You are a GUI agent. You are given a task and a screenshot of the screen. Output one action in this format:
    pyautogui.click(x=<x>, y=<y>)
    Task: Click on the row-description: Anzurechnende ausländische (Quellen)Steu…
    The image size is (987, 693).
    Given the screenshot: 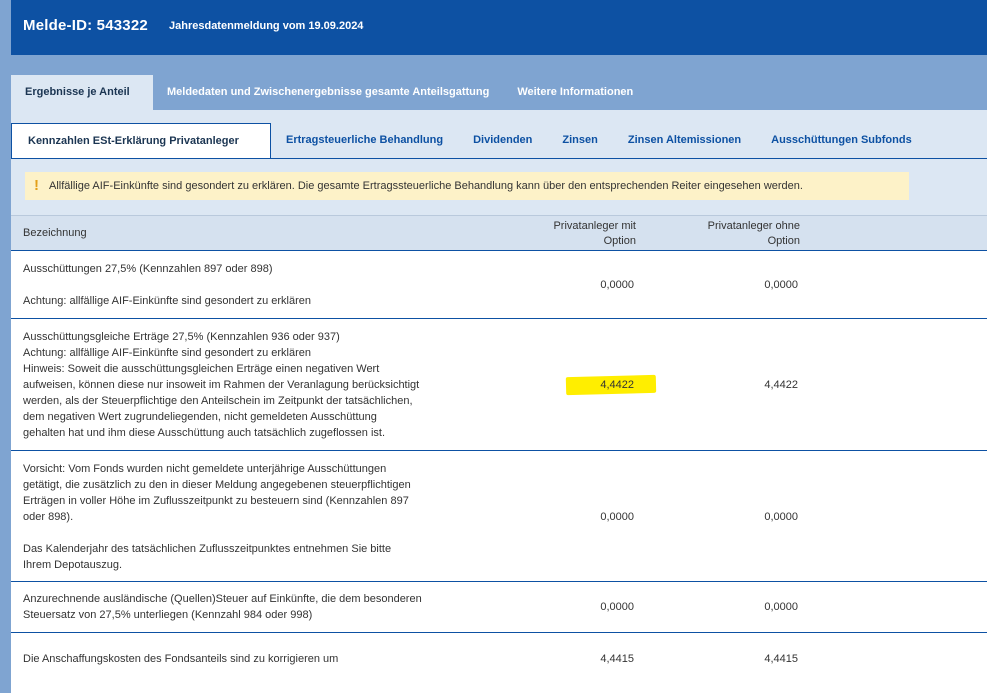 What is the action you would take?
    pyautogui.click(x=253, y=607)
    